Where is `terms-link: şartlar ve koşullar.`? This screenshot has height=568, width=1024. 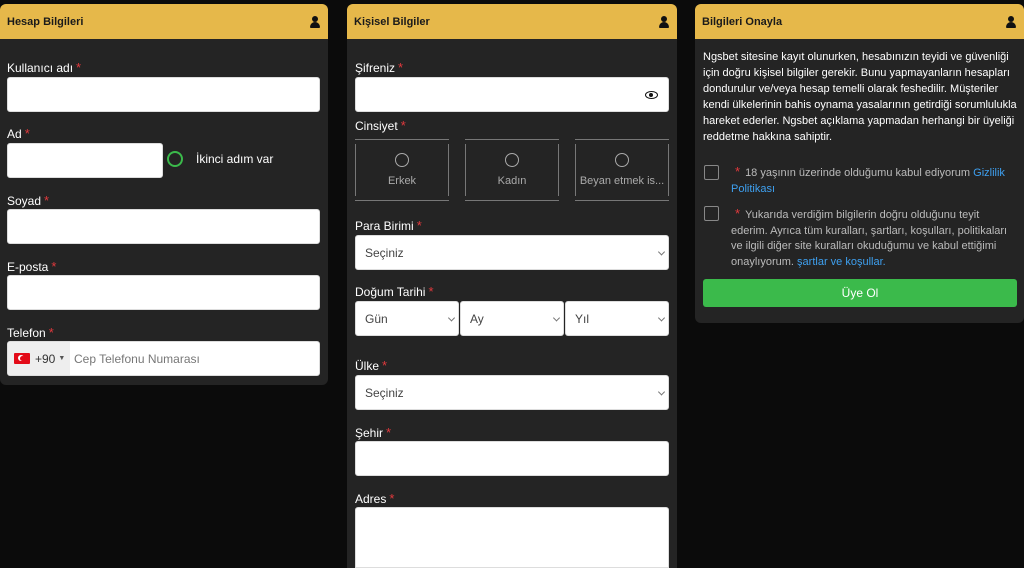
terms-link: şartlar ve koşullar. is located at coordinates (841, 262).